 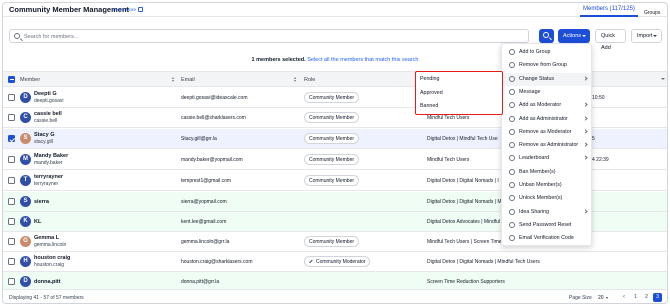 I want to click on page-3: 3, so click(x=657, y=297).